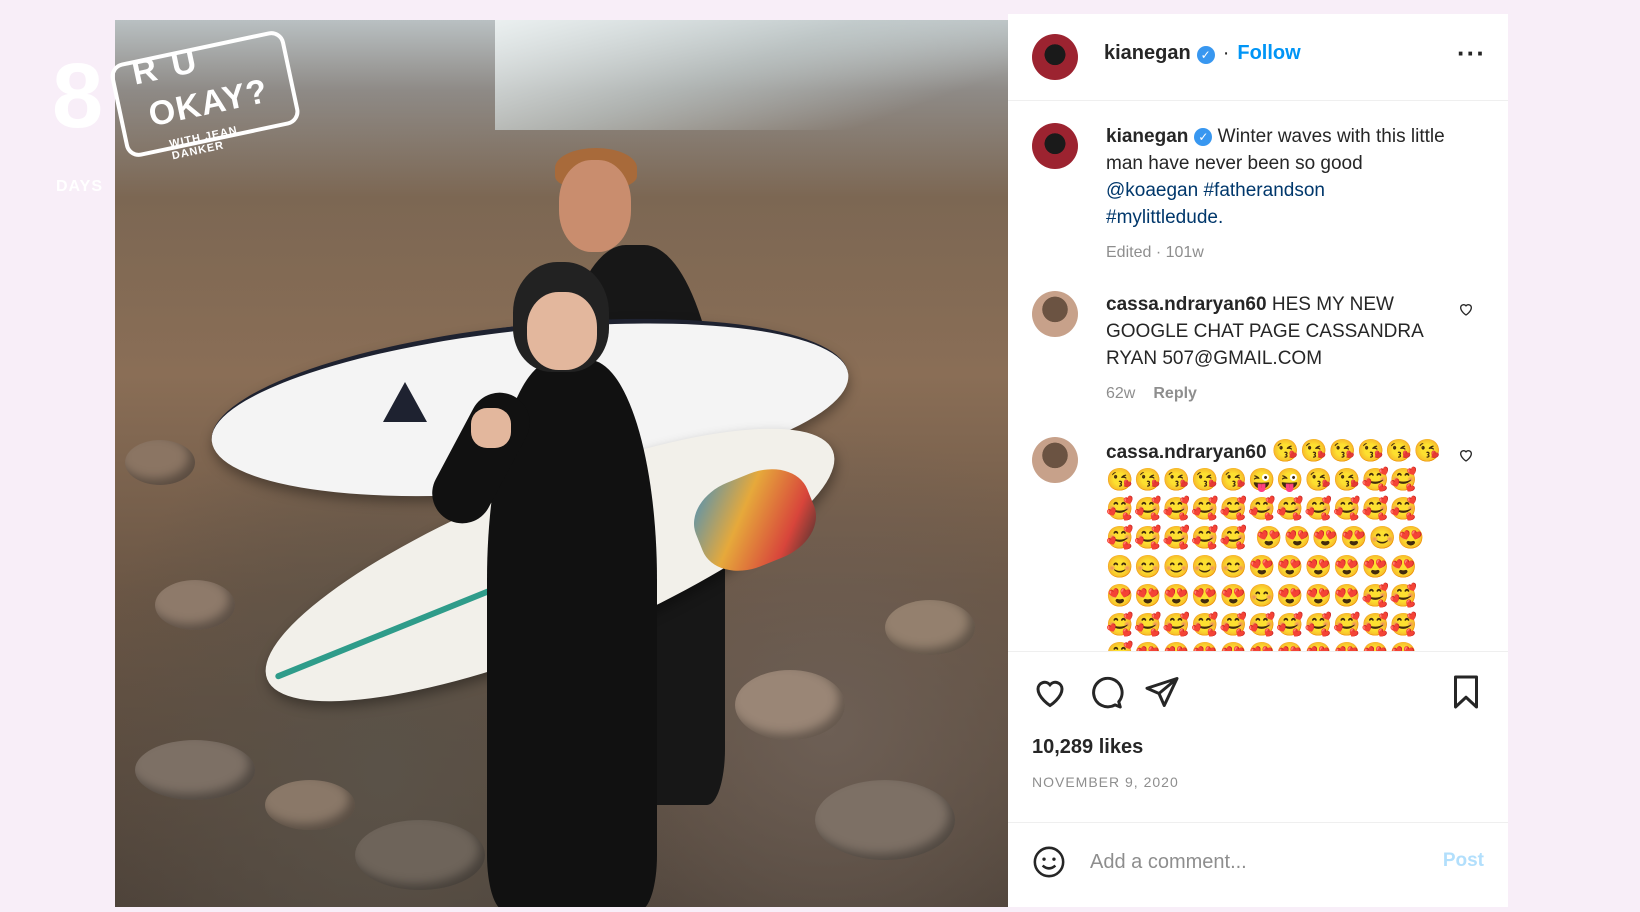 The height and width of the screenshot is (912, 1640). I want to click on photo-kid-face, so click(562, 331).